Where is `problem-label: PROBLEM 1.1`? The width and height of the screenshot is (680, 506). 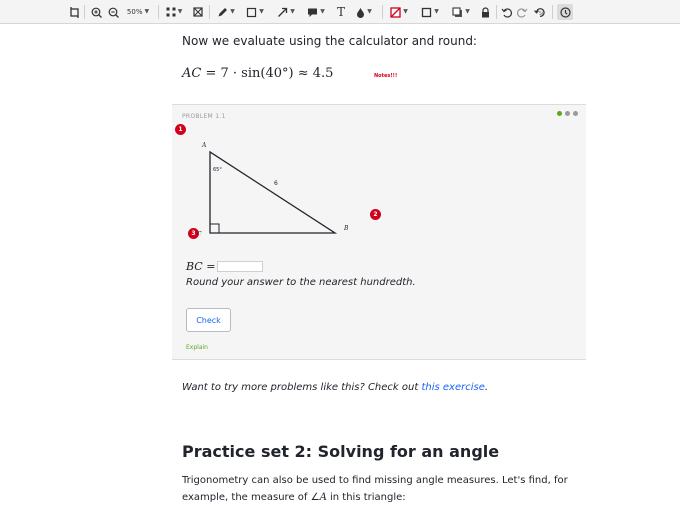 problem-label: PROBLEM 1.1 is located at coordinates (204, 116).